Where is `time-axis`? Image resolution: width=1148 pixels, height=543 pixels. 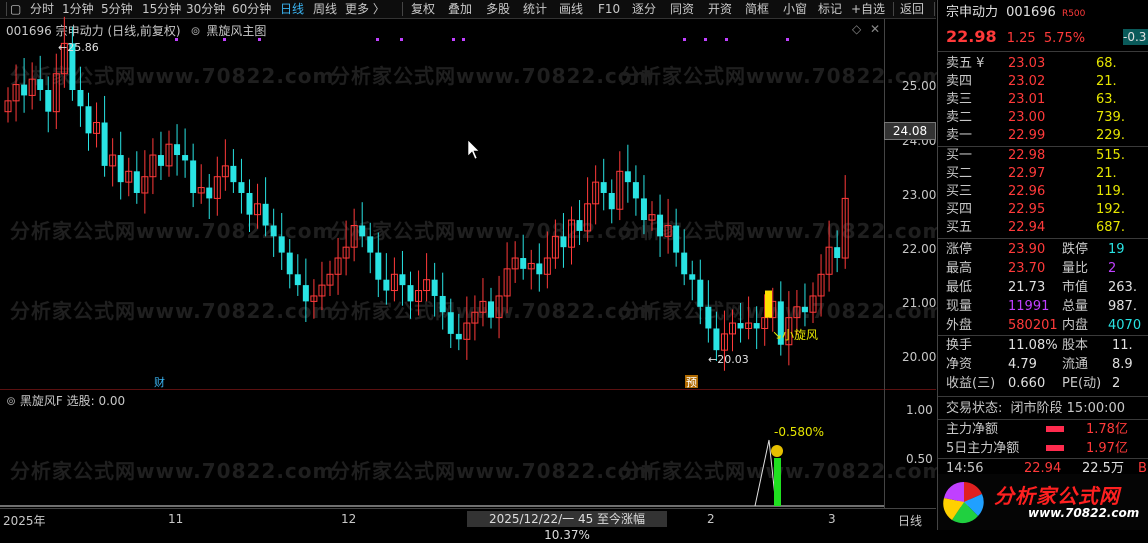
time-axis is located at coordinates (468, 508).